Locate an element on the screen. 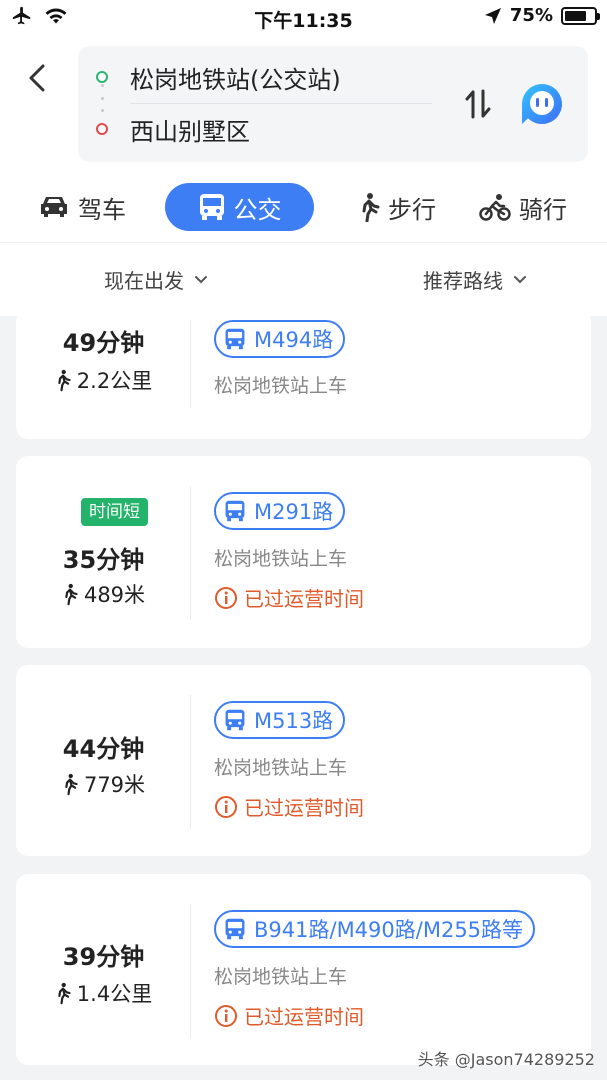 The width and height of the screenshot is (607, 1080). depart-time-label: 现在出发 is located at coordinates (144, 281).